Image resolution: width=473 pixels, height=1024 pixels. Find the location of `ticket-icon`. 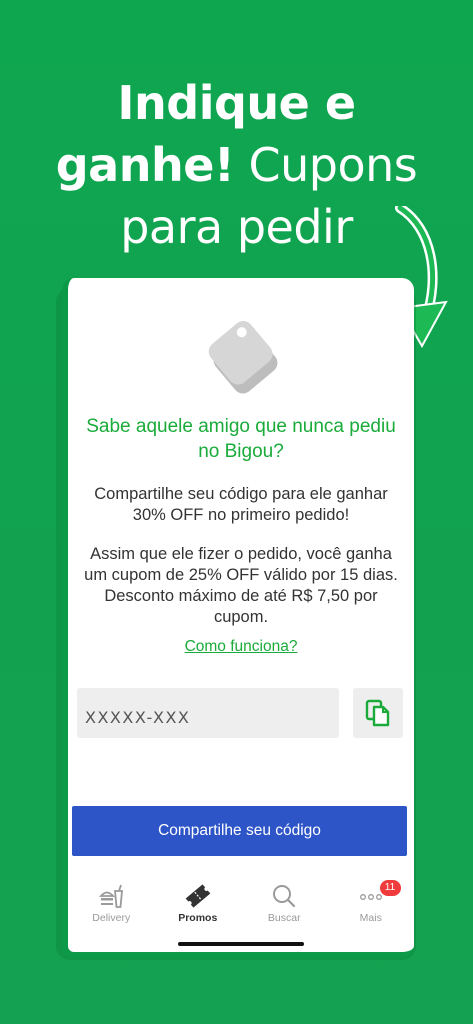

ticket-icon is located at coordinates (198, 896).